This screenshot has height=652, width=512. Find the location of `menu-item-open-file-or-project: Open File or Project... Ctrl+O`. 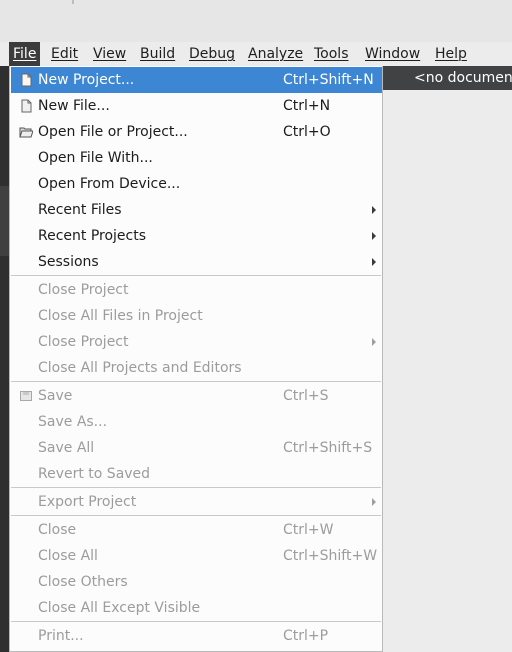

menu-item-open-file-or-project: Open File or Project... Ctrl+O is located at coordinates (196, 132).